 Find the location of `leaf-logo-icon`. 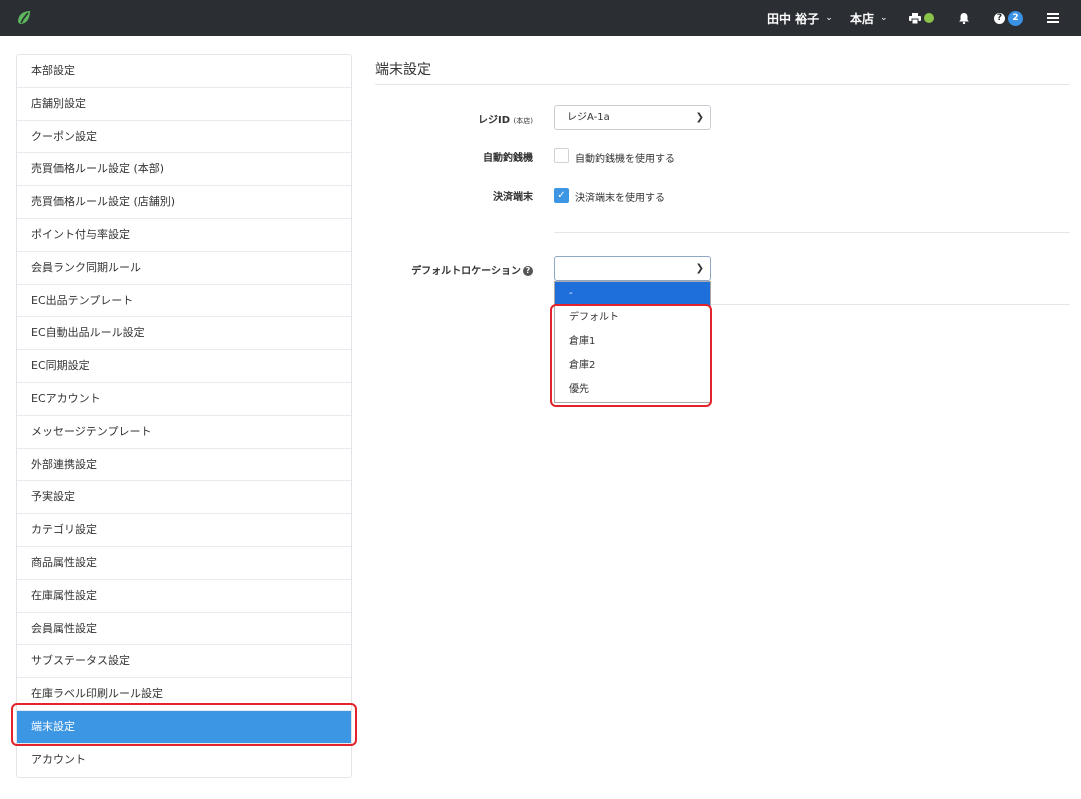

leaf-logo-icon is located at coordinates (24, 18).